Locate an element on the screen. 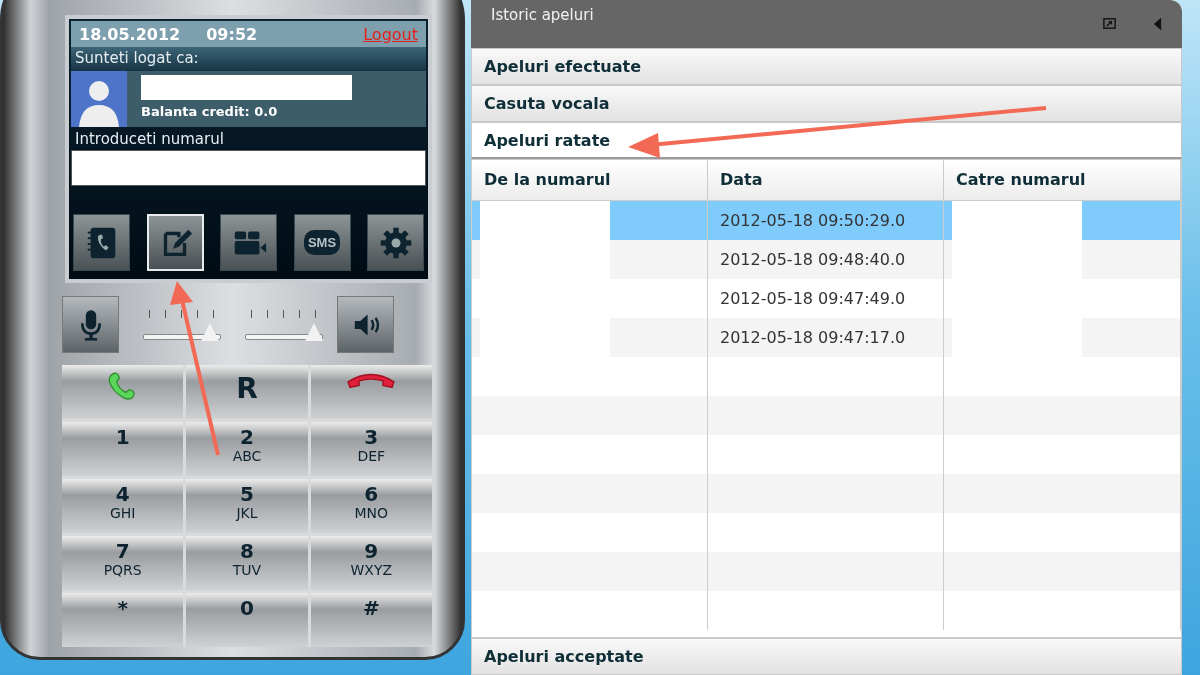  accordion-header: Apeluri acceptate is located at coordinates (826, 656).